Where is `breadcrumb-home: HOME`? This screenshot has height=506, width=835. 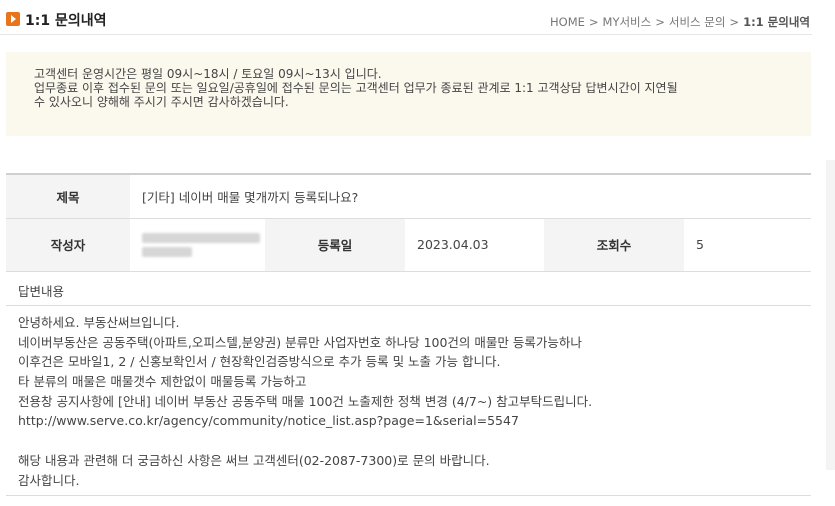 breadcrumb-home: HOME is located at coordinates (567, 22).